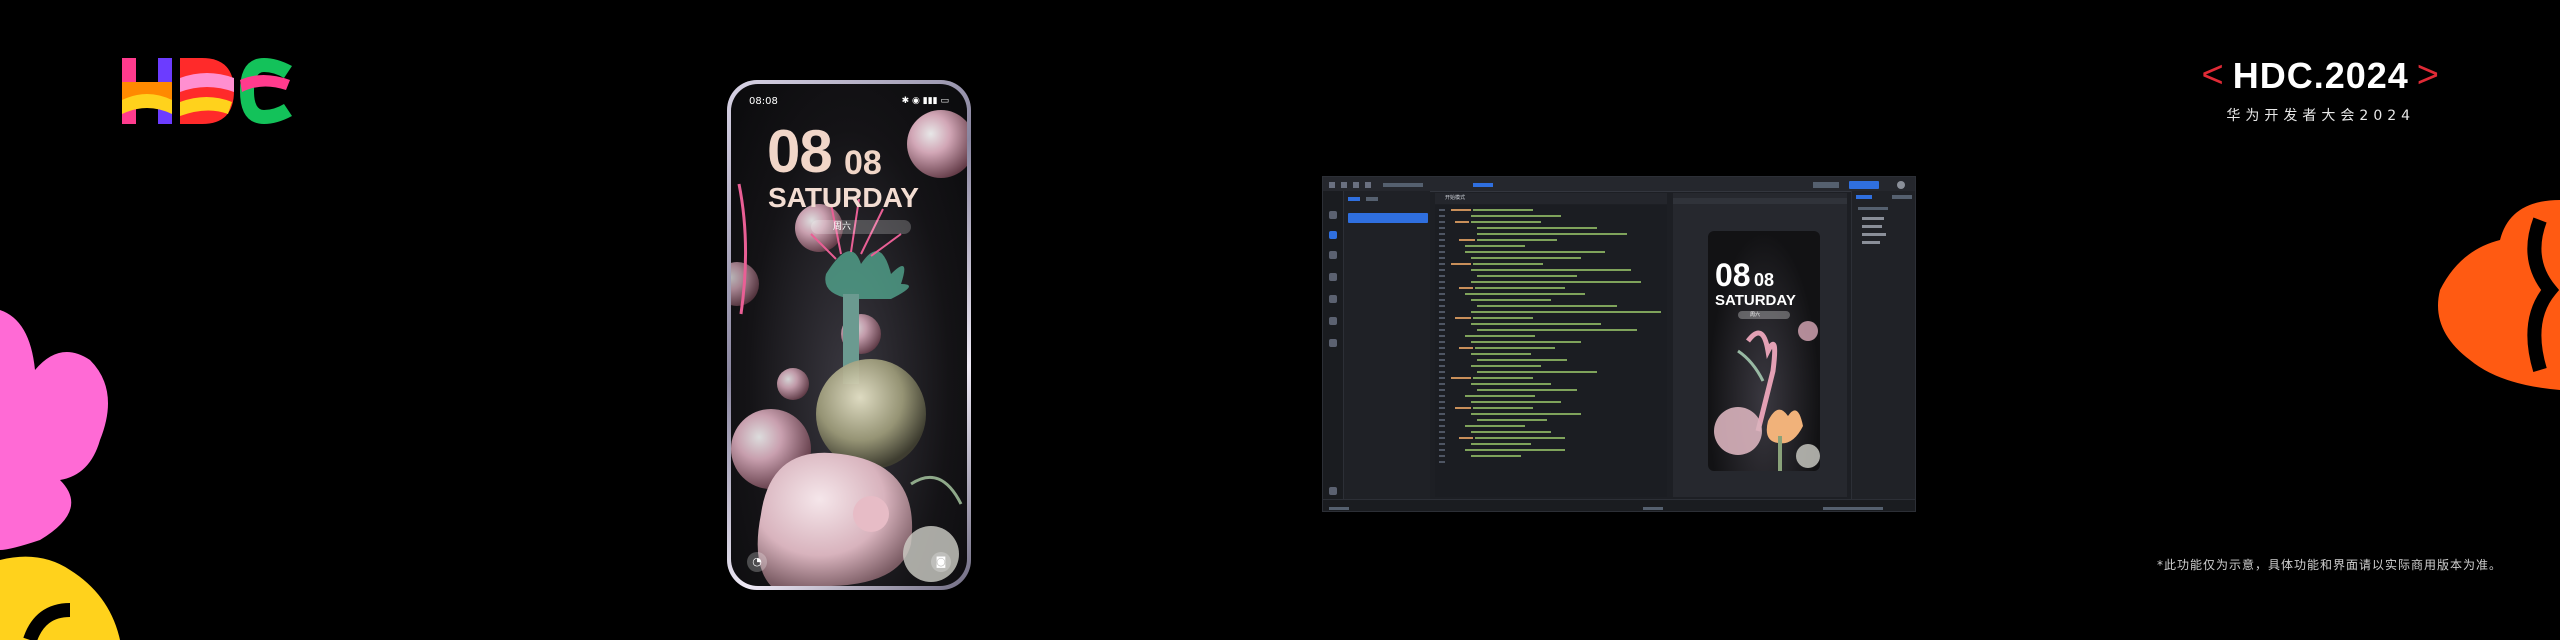 Image resolution: width=2560 pixels, height=640 pixels. Describe the element at coordinates (1333, 299) in the screenshot. I see `resources-icon` at that location.